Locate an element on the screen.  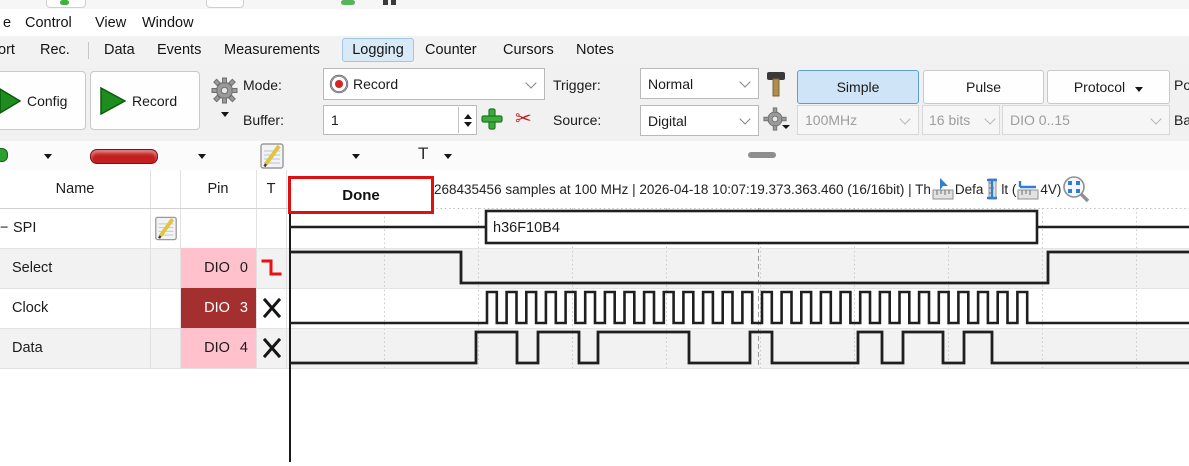
pulse-button-label: Pulse is located at coordinates (983, 87).